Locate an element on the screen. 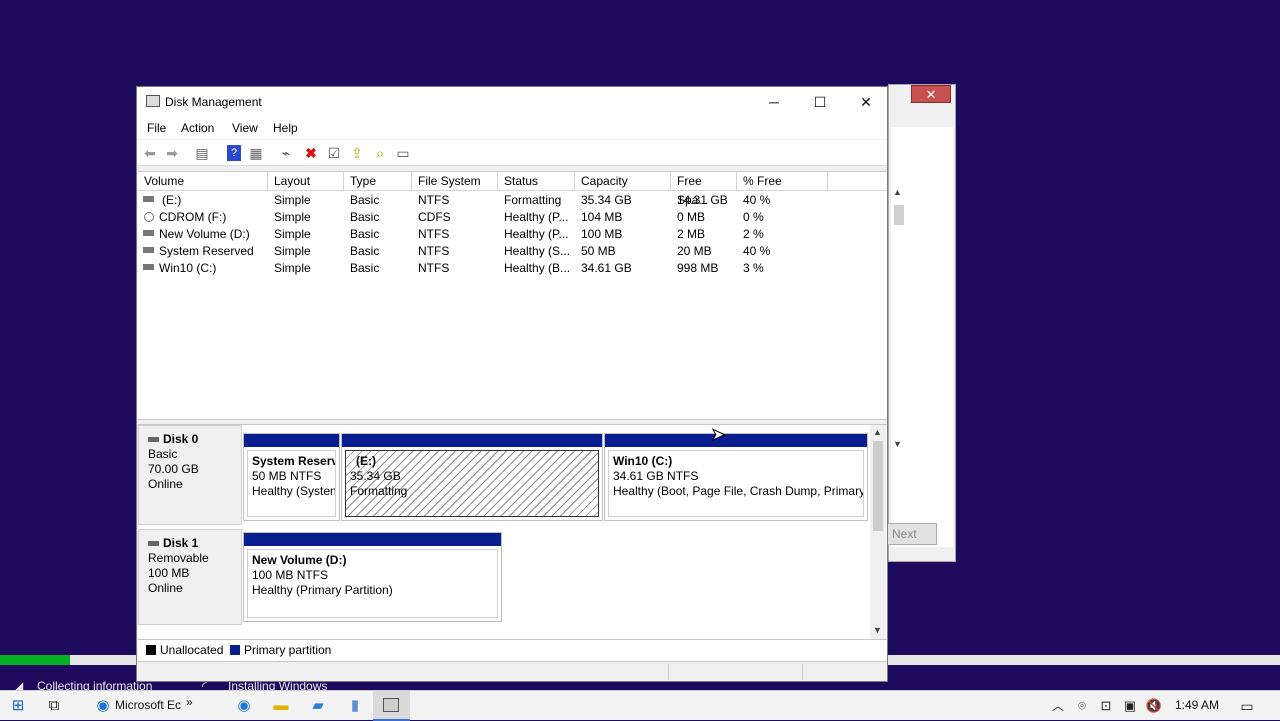 Image resolution: width=1280 pixels, height=721 pixels. cell-free-space: 14.31 GB is located at coordinates (702, 200).